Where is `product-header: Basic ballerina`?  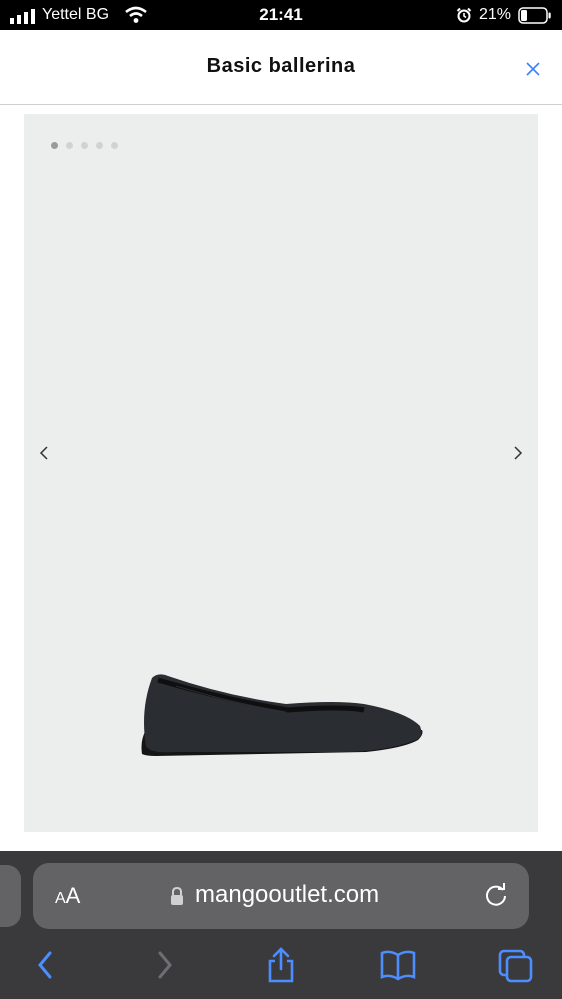
product-header: Basic ballerina is located at coordinates (281, 67).